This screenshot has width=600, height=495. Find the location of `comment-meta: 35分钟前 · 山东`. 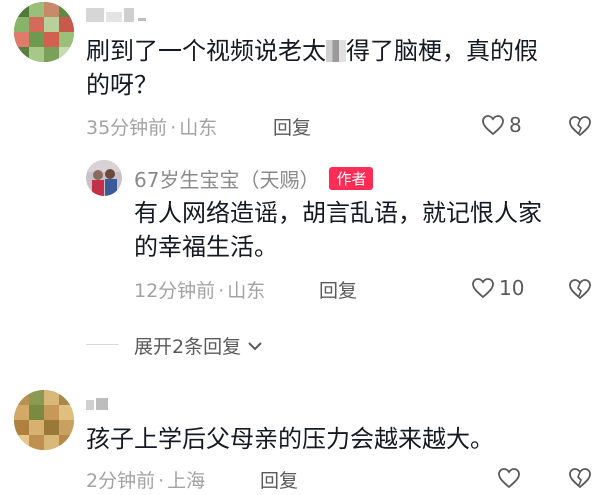

comment-meta: 35分钟前 · 山东 is located at coordinates (152, 128).